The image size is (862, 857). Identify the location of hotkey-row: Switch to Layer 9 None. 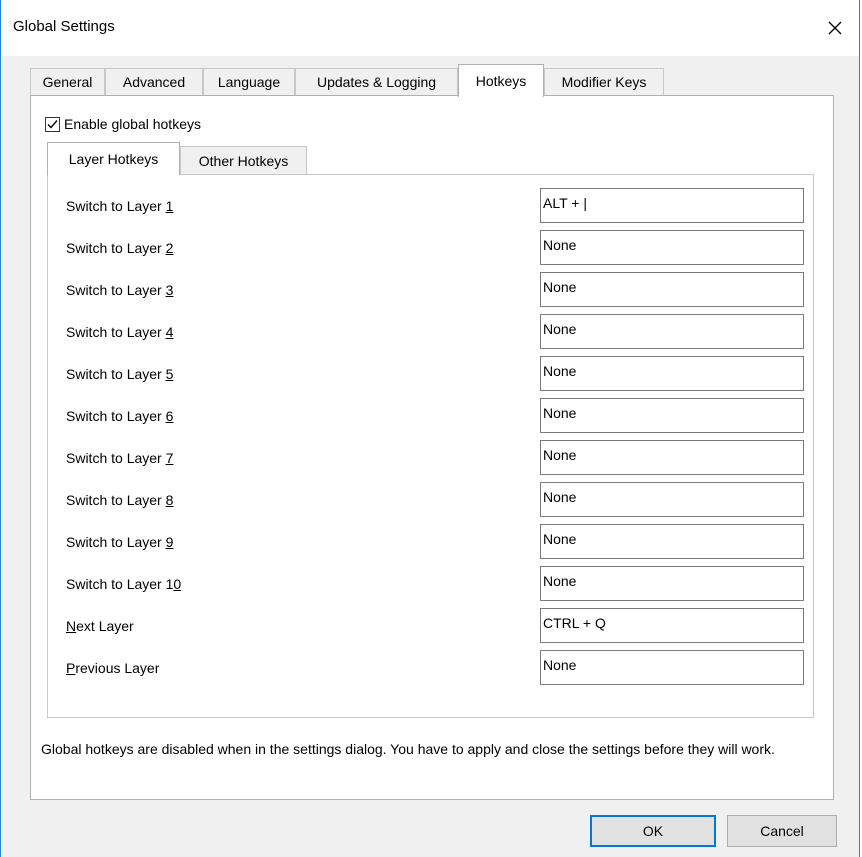
(430, 542).